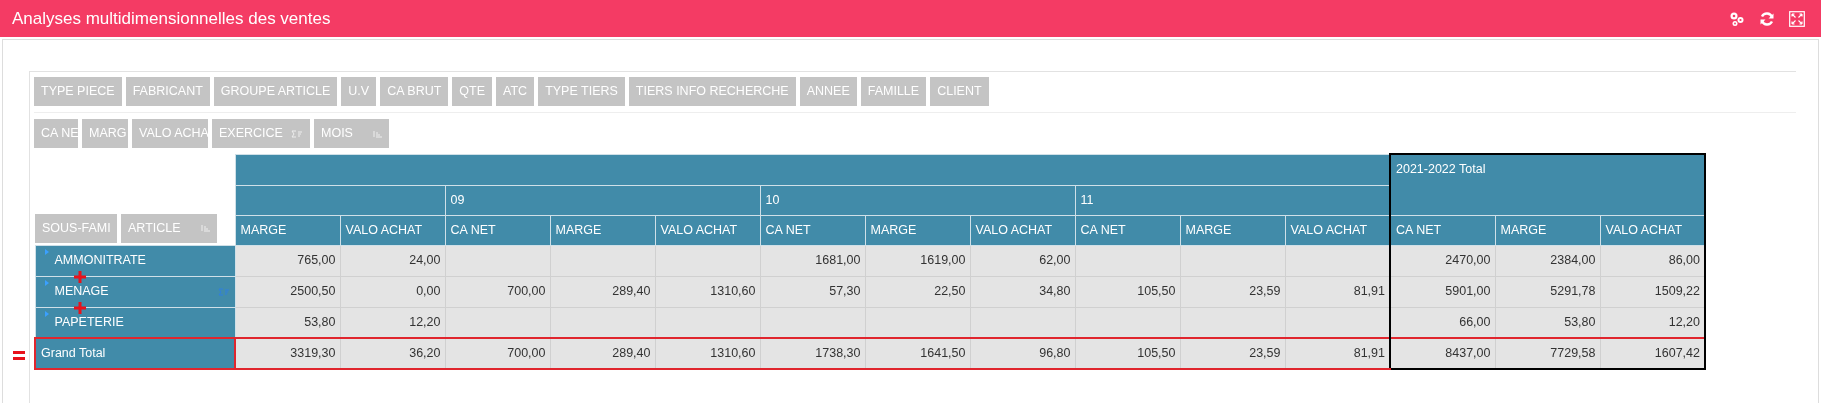 Image resolution: width=1821 pixels, height=403 pixels. I want to click on value-cell: 8437,00, so click(1468, 353).